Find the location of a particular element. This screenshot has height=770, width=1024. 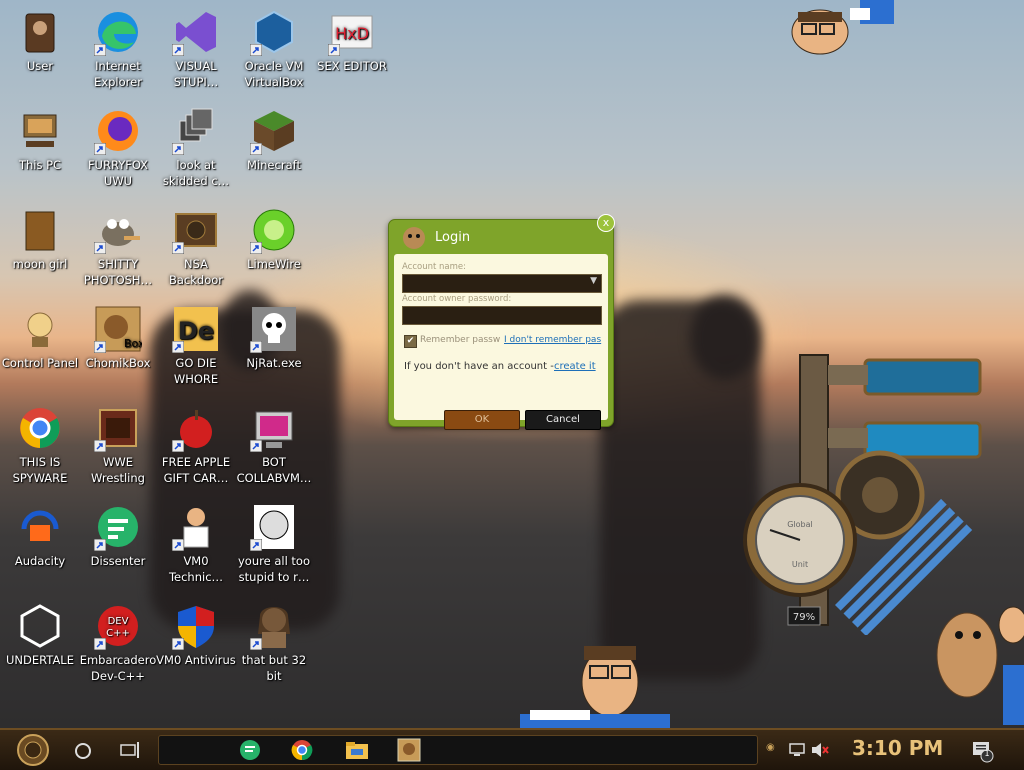

desktop-icon-skull: NjRat.exe is located at coordinates (274, 338).